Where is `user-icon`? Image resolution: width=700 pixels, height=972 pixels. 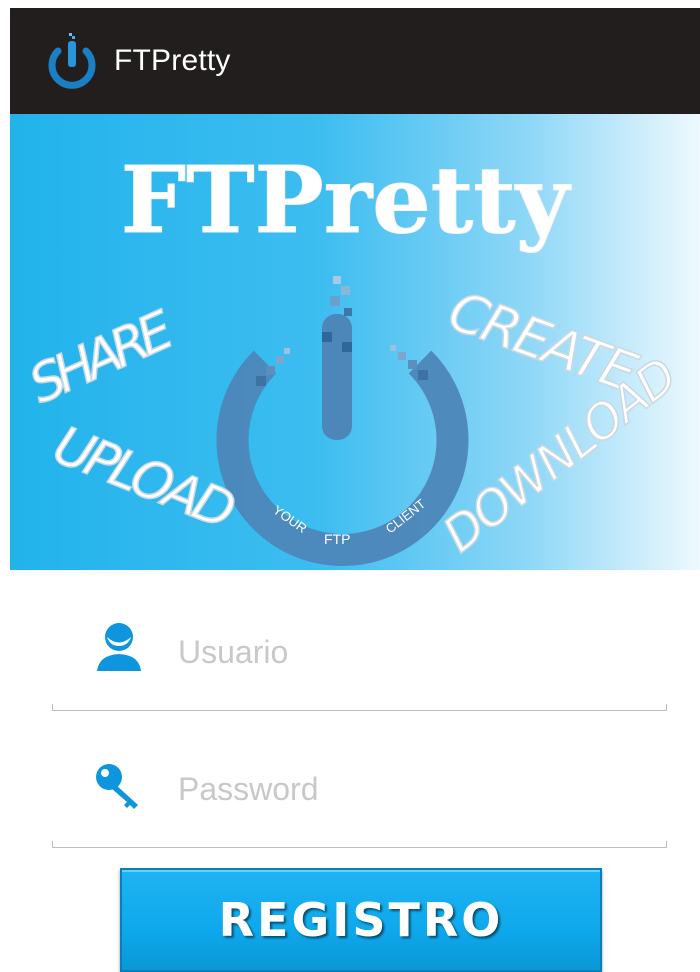 user-icon is located at coordinates (119, 647).